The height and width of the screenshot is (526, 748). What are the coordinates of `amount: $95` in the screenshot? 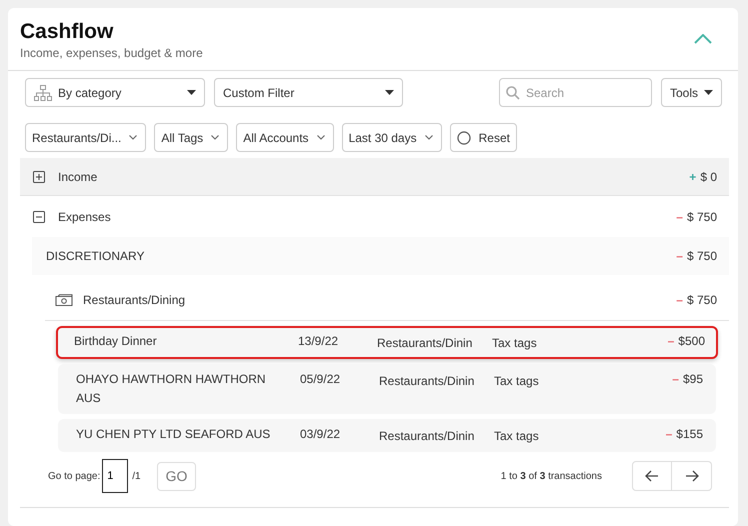 It's located at (692, 379).